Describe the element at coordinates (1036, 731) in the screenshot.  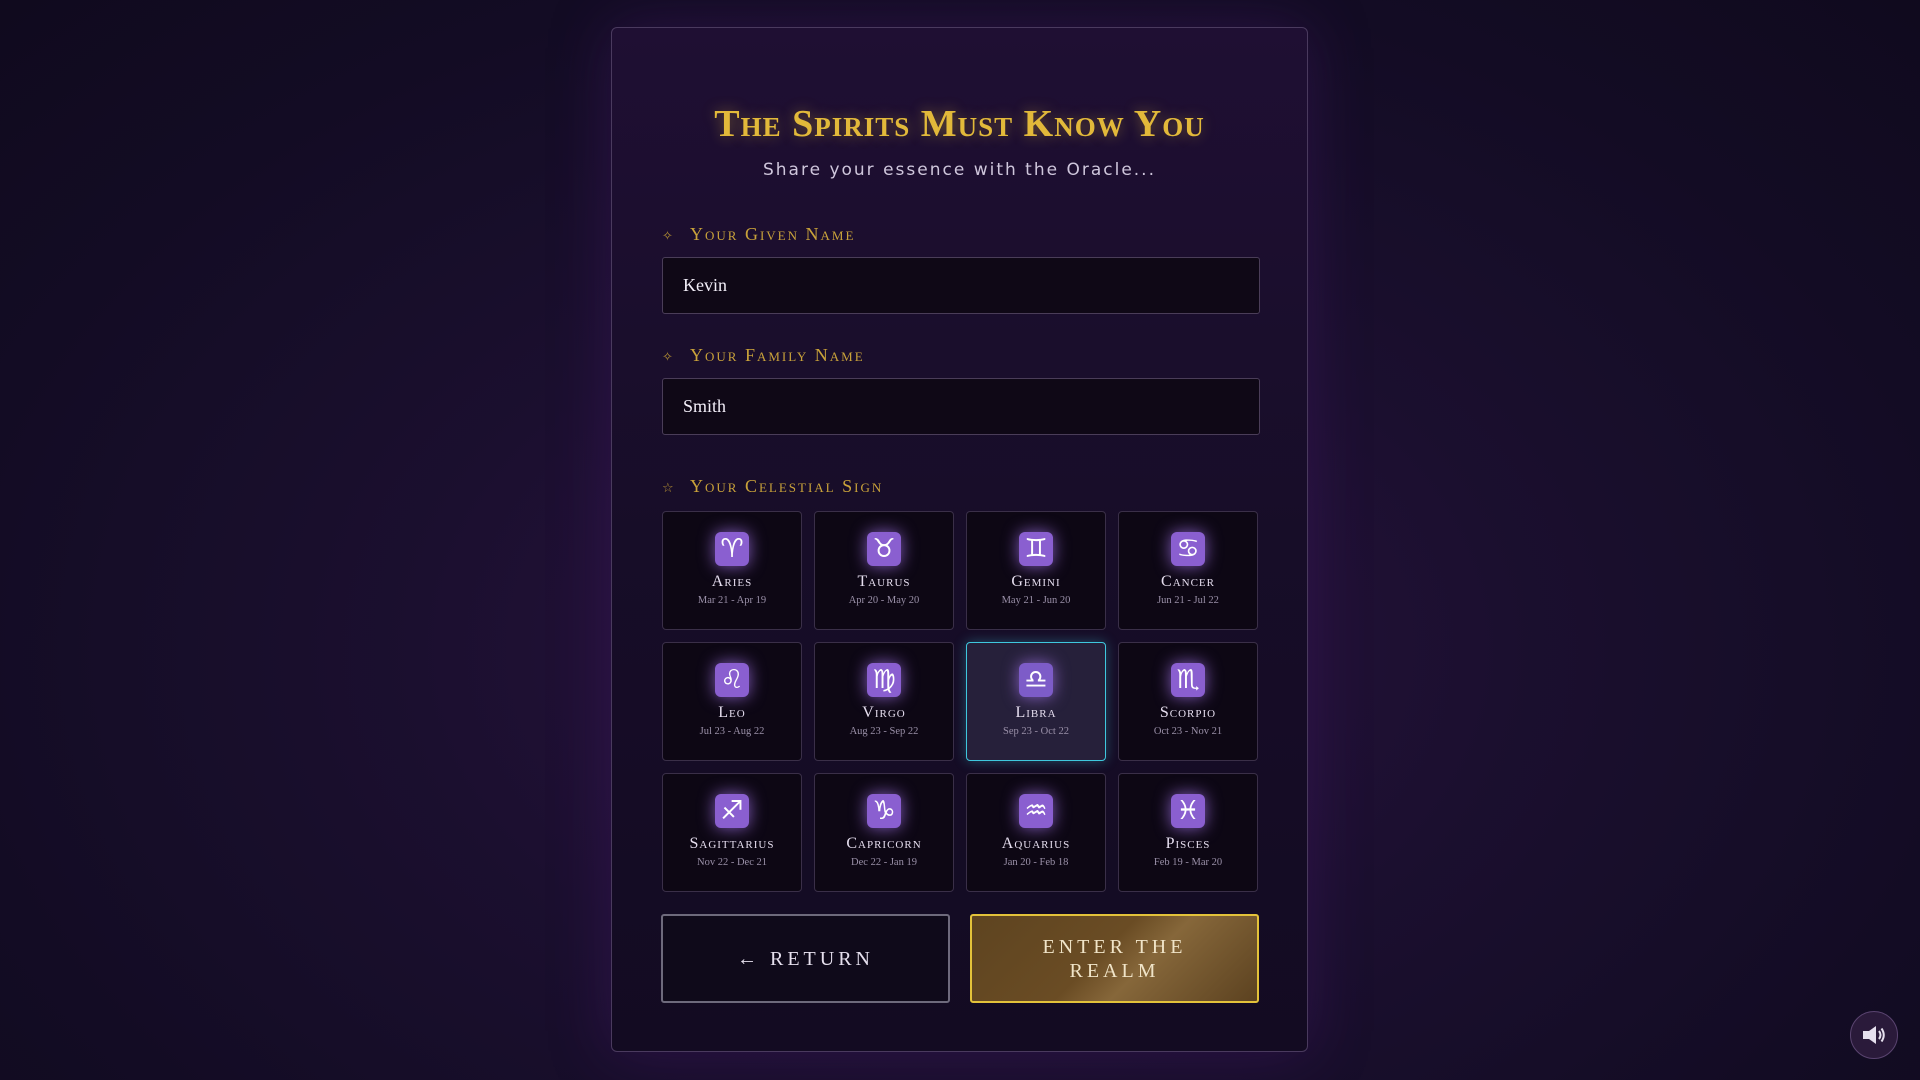
I see `sign-dates: Sep 23 - Oct 22` at that location.